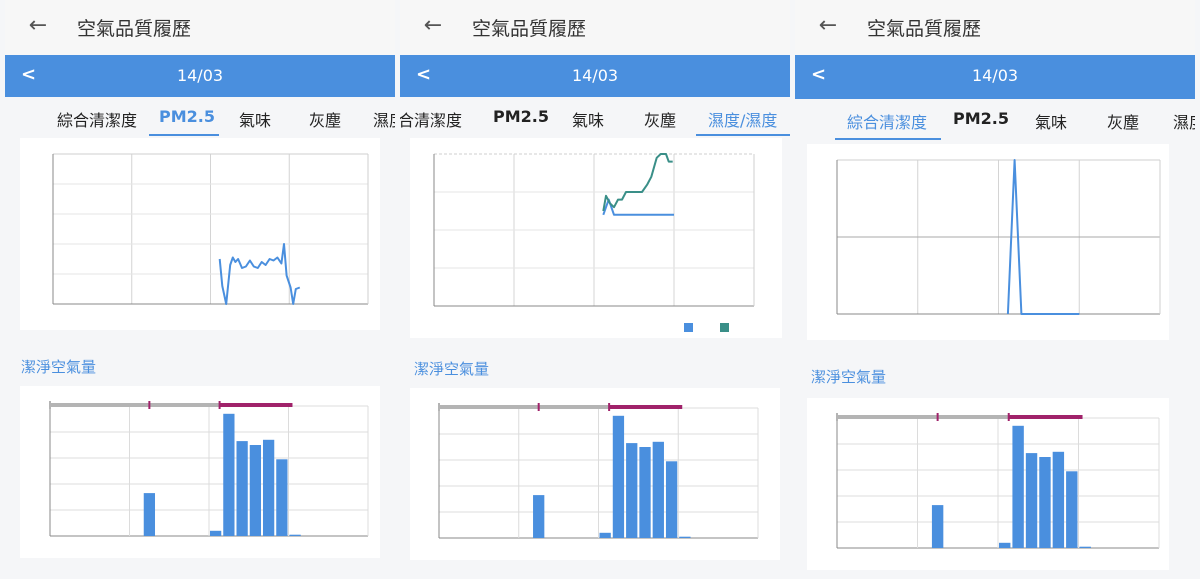 The width and height of the screenshot is (1200, 579). Describe the element at coordinates (210, 229) in the screenshot. I see `pm25-chart-svg` at that location.